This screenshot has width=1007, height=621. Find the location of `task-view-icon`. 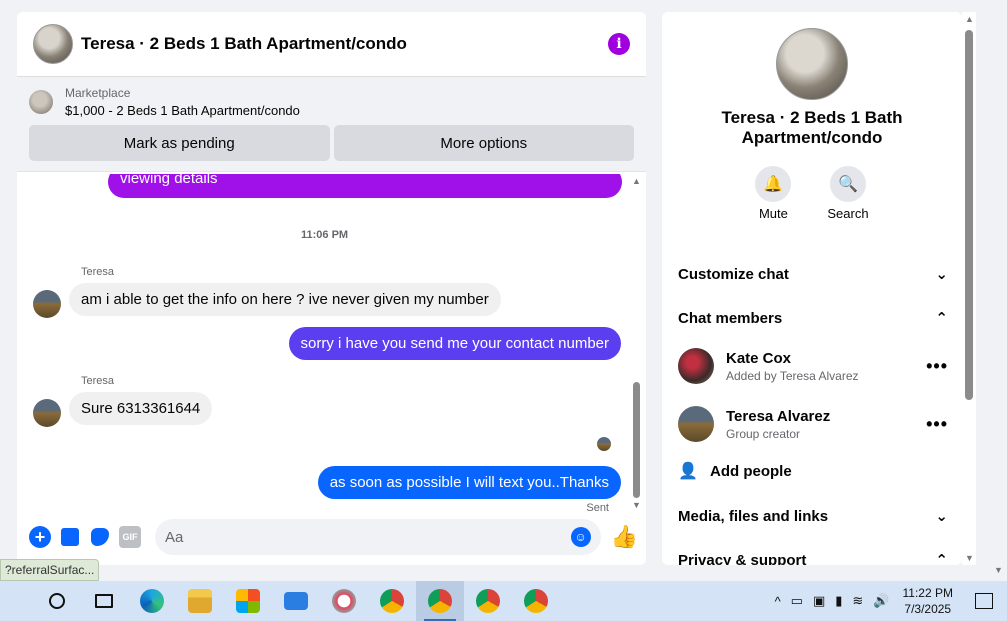

task-view-icon is located at coordinates (104, 601).